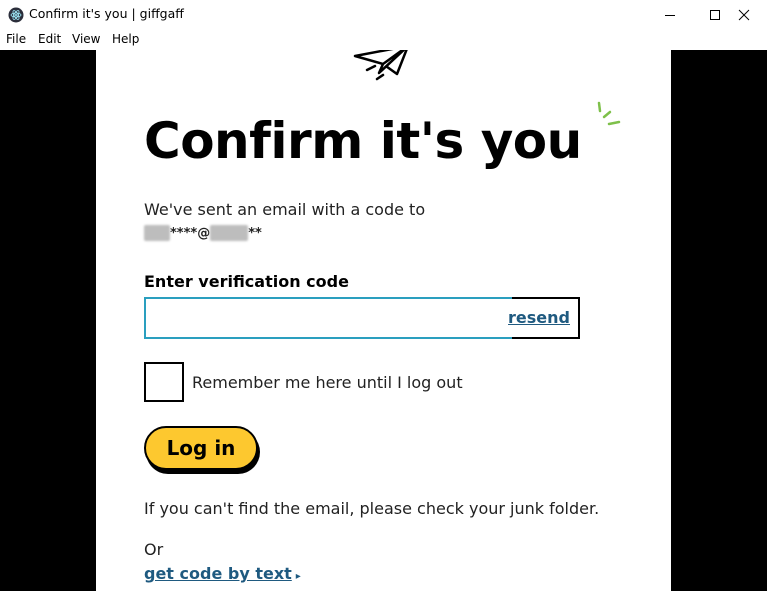 This screenshot has width=767, height=591. What do you see at coordinates (383, 40) in the screenshot?
I see `menu-bar: File Edit View Help` at bounding box center [383, 40].